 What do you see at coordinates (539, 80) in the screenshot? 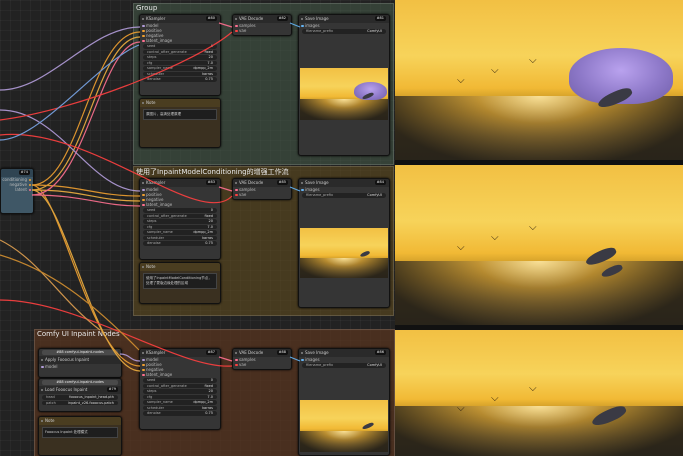
I see `result-image-1: ⌵ ⌵ ⌵` at bounding box center [539, 80].